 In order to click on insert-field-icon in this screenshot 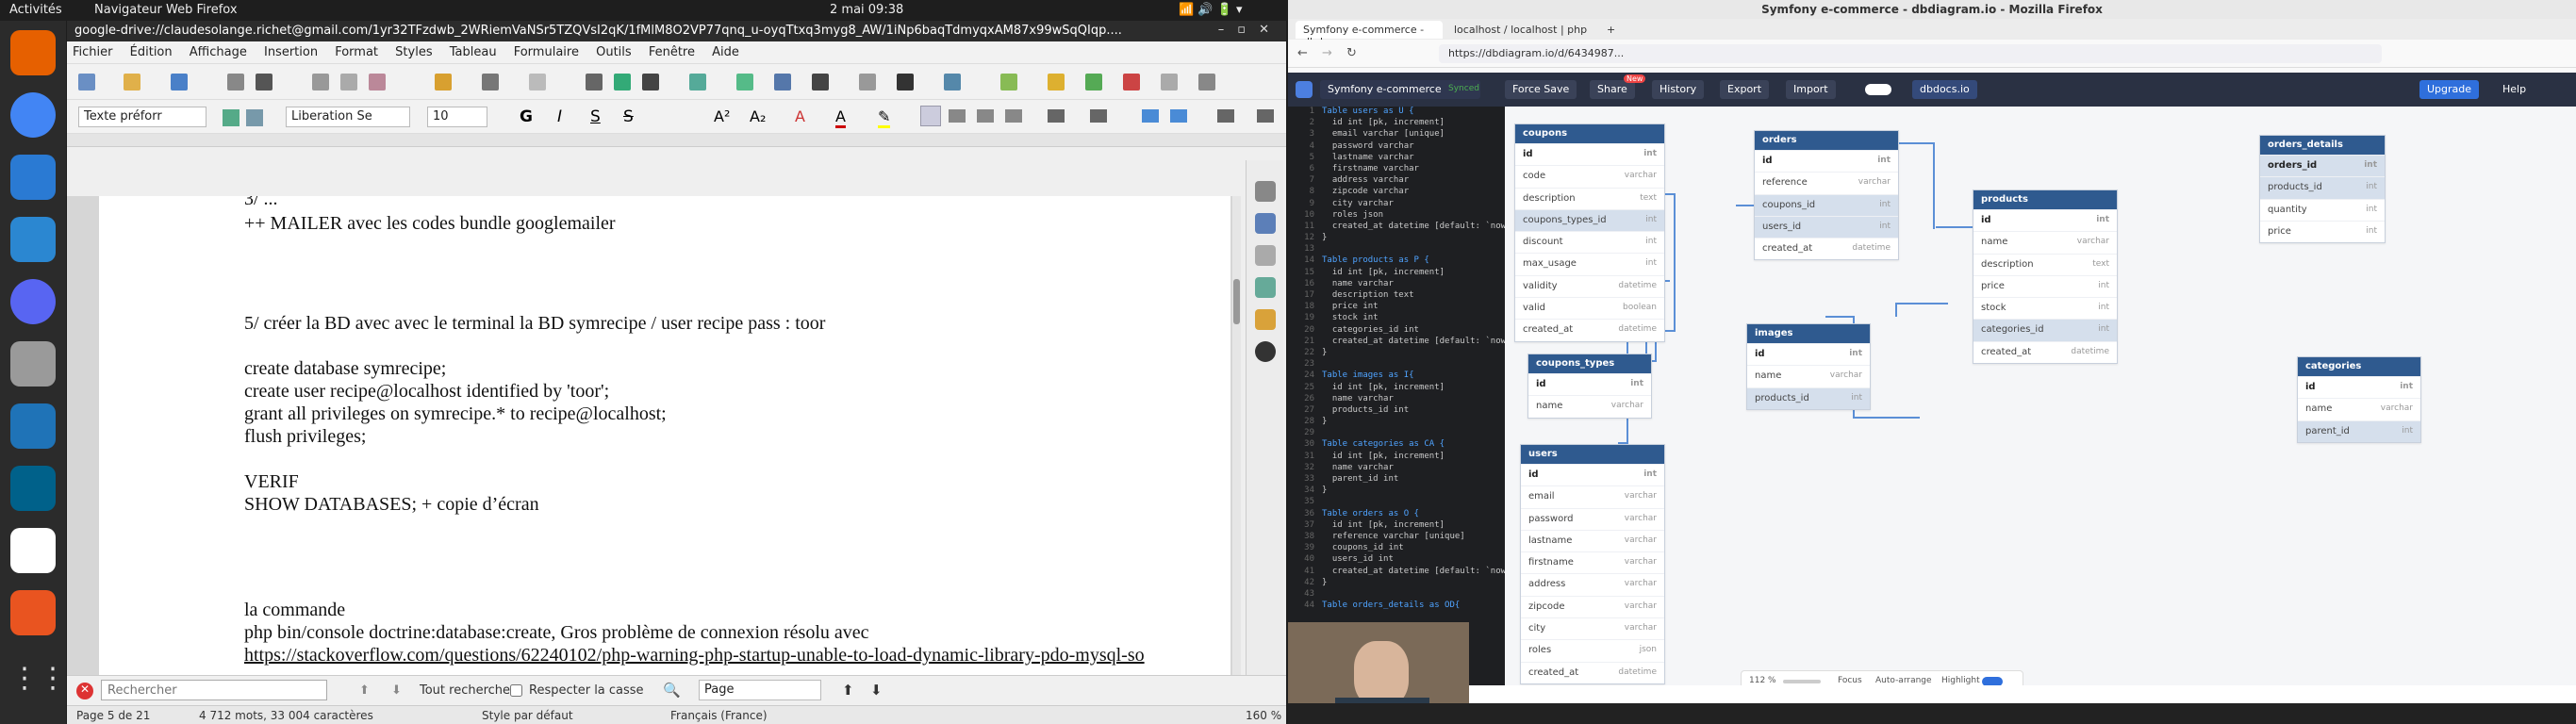, I will do `click(867, 82)`.